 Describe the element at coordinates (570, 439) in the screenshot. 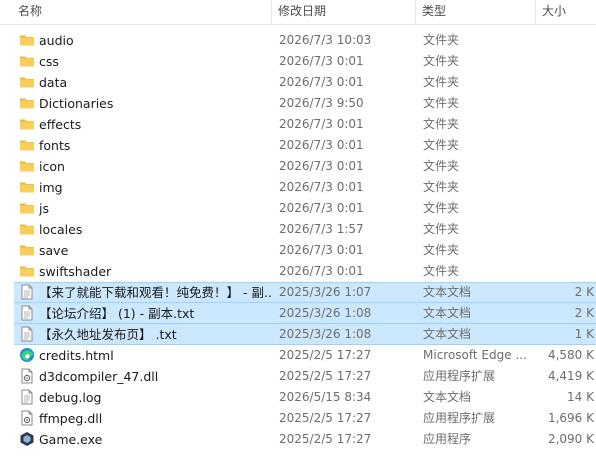

I see `file-size: 2,090 K` at that location.